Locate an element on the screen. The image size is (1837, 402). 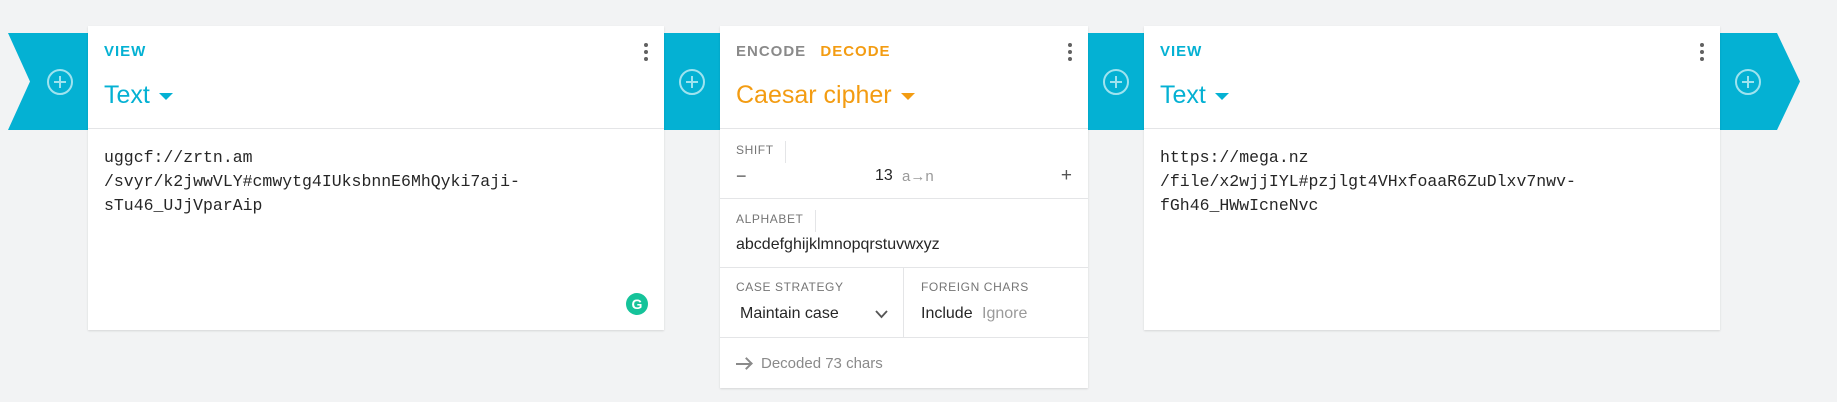
operation-name: Caesar cipher is located at coordinates (814, 95).